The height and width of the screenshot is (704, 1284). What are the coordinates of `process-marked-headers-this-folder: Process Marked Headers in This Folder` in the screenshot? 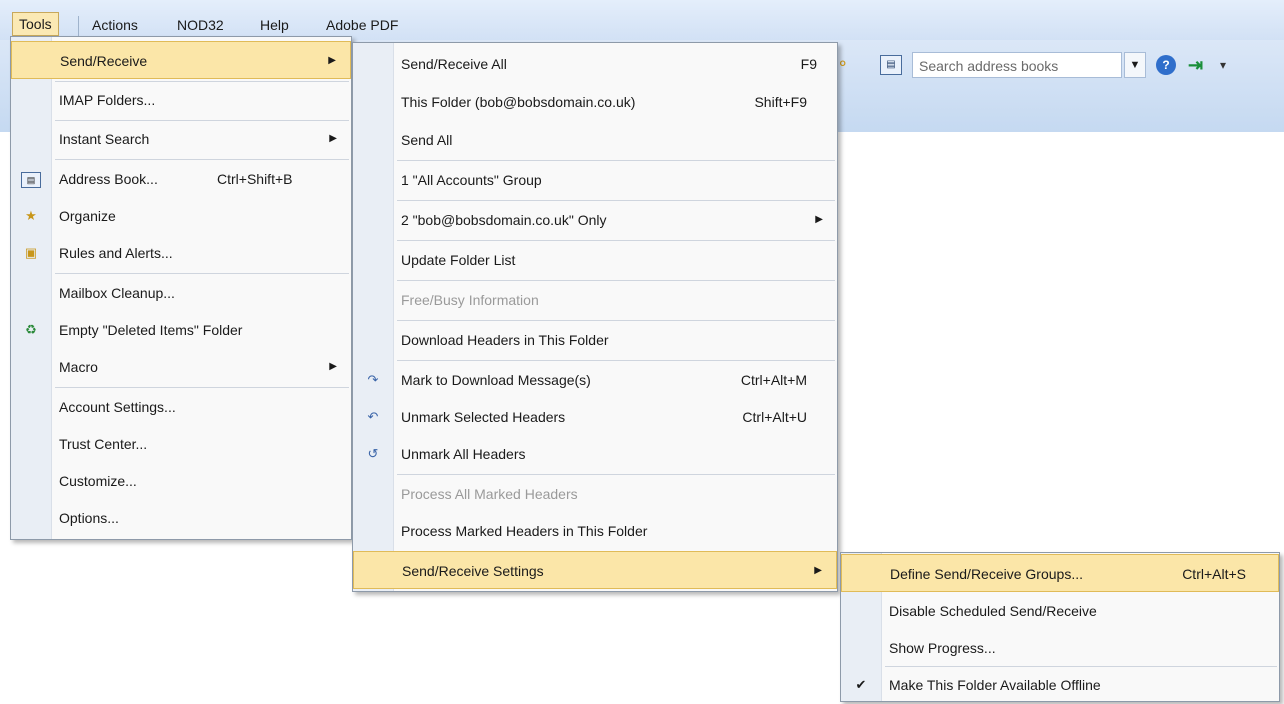 It's located at (595, 531).